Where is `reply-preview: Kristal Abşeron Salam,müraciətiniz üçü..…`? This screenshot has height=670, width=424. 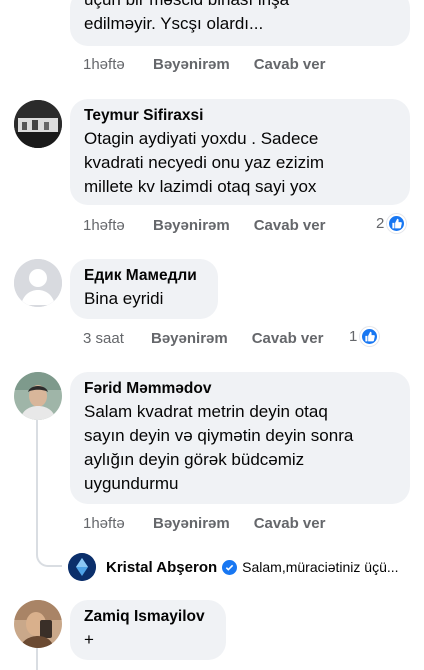 reply-preview: Kristal Abşeron Salam,müraciətiniz üçü..… is located at coordinates (243, 567).